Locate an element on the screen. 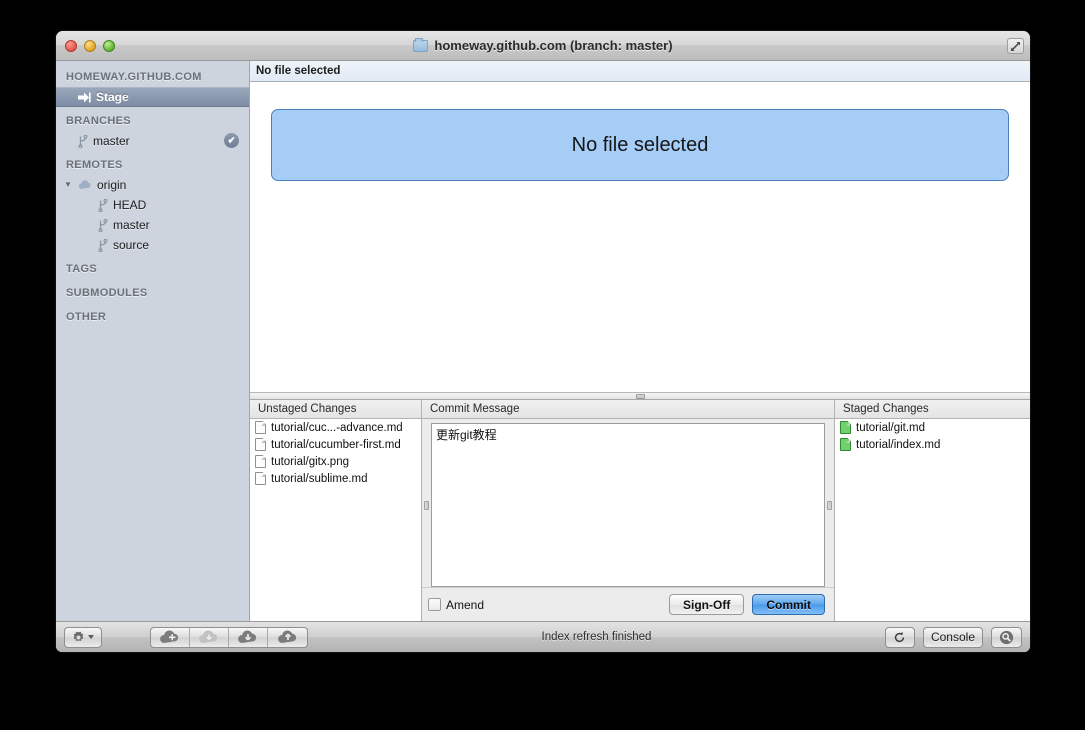 Image resolution: width=1085 pixels, height=730 pixels. gear-icon is located at coordinates (78, 636).